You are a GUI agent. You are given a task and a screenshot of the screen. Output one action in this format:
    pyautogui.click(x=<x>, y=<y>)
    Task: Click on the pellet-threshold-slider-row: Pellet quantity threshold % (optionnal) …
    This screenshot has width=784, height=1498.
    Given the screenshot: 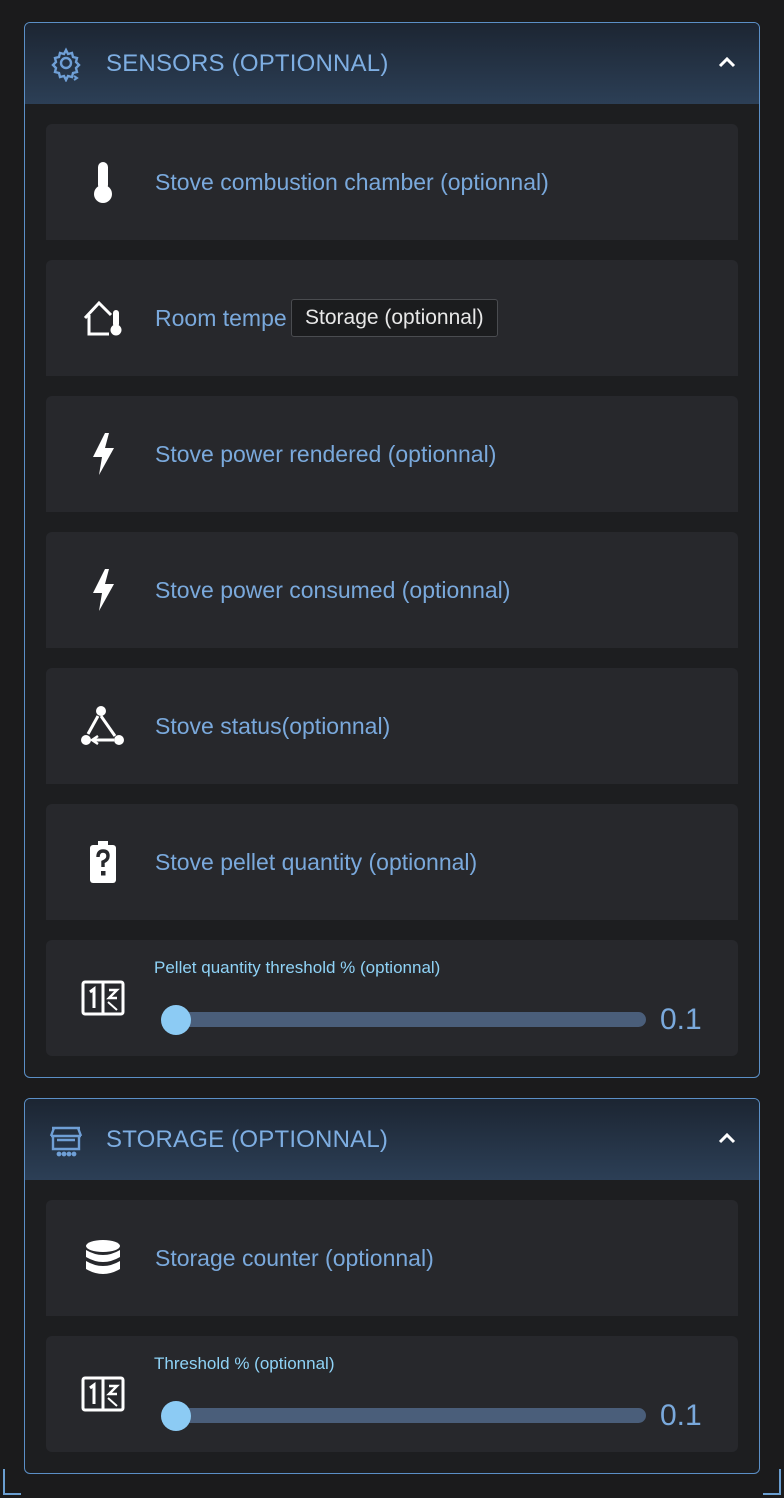 What is the action you would take?
    pyautogui.click(x=392, y=998)
    